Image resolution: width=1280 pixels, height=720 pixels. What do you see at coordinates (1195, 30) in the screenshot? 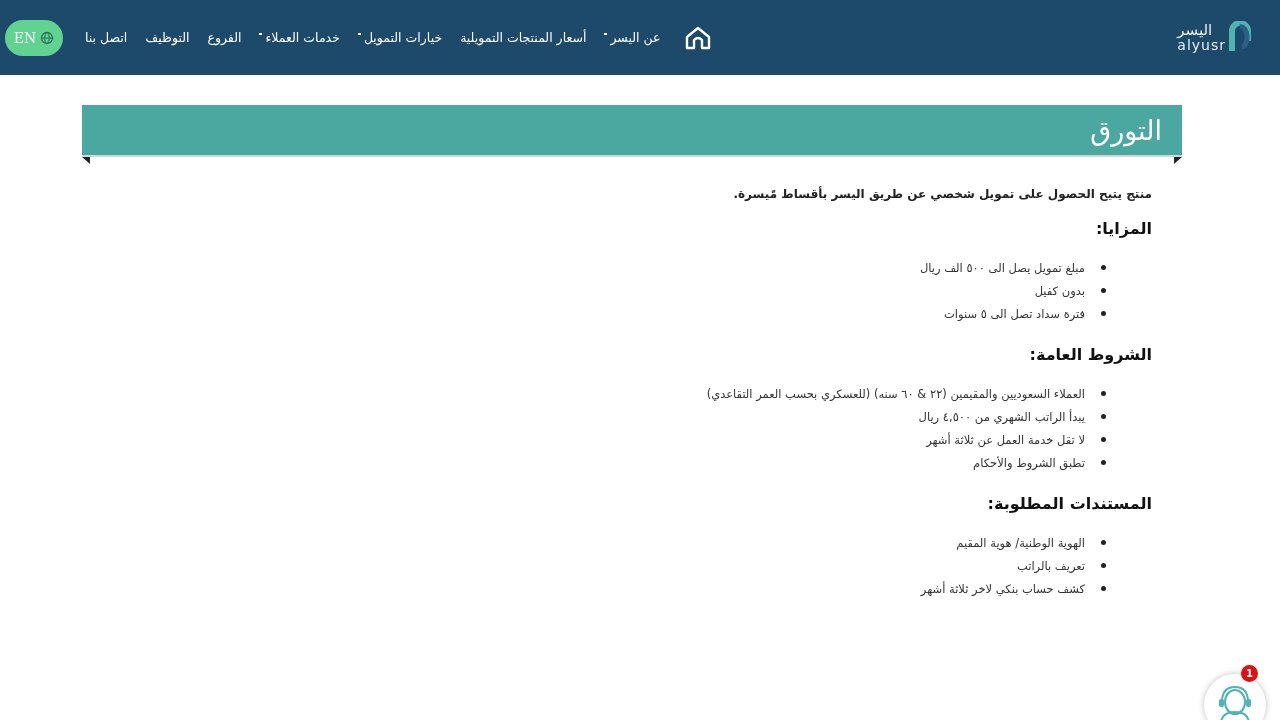
I see `logo-arabic-text: اليسر` at bounding box center [1195, 30].